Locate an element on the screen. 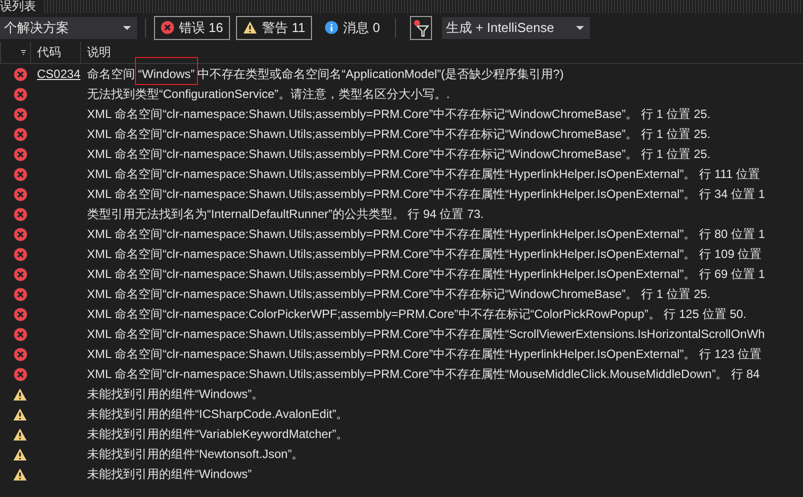 This screenshot has height=497, width=803. description-text: 类型引用无法找到名为“InternalDefaultRunner”的公共类型。 行 94 位置 73. is located at coordinates (285, 214).